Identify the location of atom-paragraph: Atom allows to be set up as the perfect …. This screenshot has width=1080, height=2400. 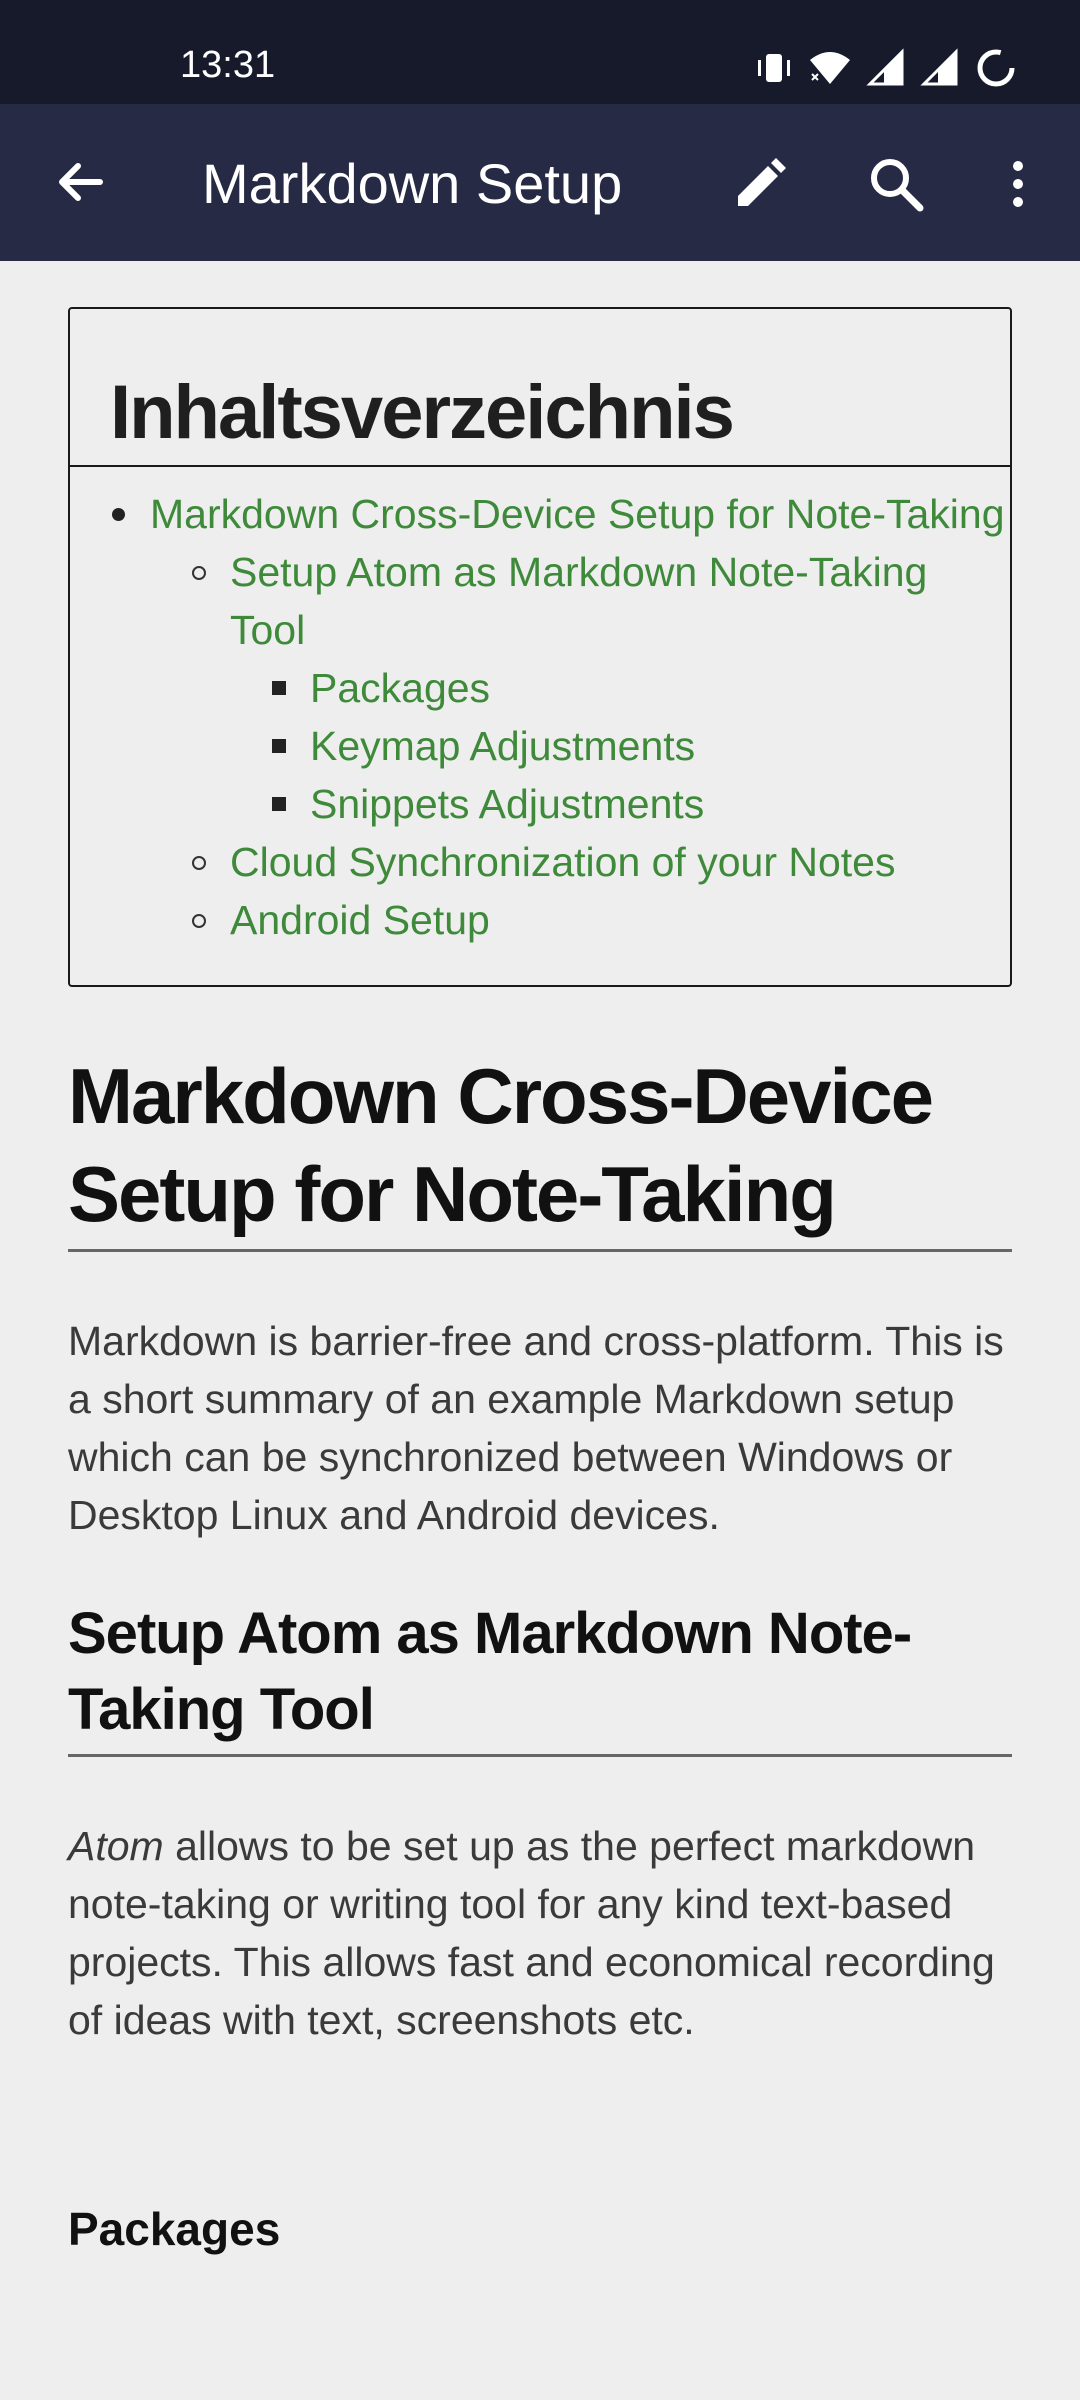
(540, 1933).